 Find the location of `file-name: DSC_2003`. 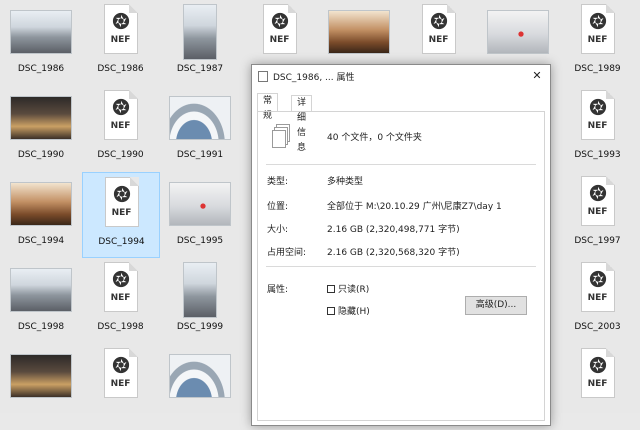

file-name: DSC_2003 is located at coordinates (597, 327).